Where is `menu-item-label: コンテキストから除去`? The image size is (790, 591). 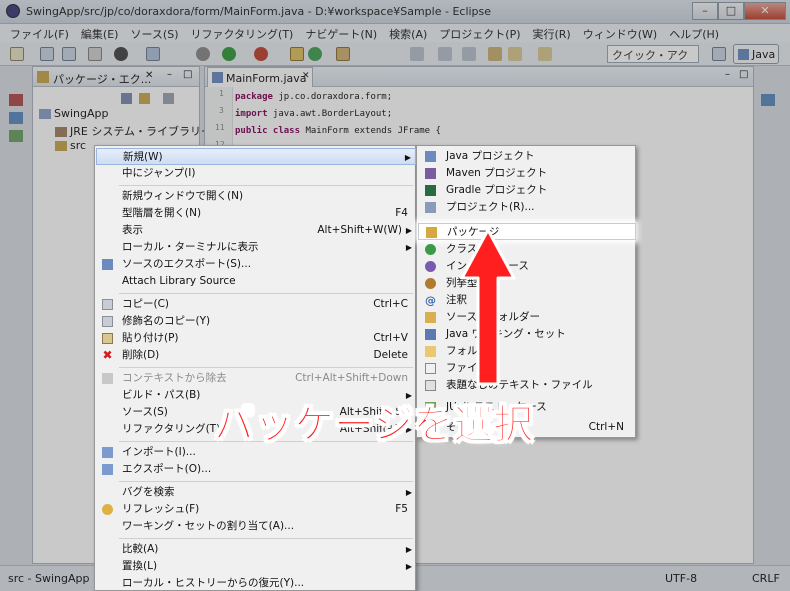
menu-item-label: コンテキストから除去 is located at coordinates (174, 378).